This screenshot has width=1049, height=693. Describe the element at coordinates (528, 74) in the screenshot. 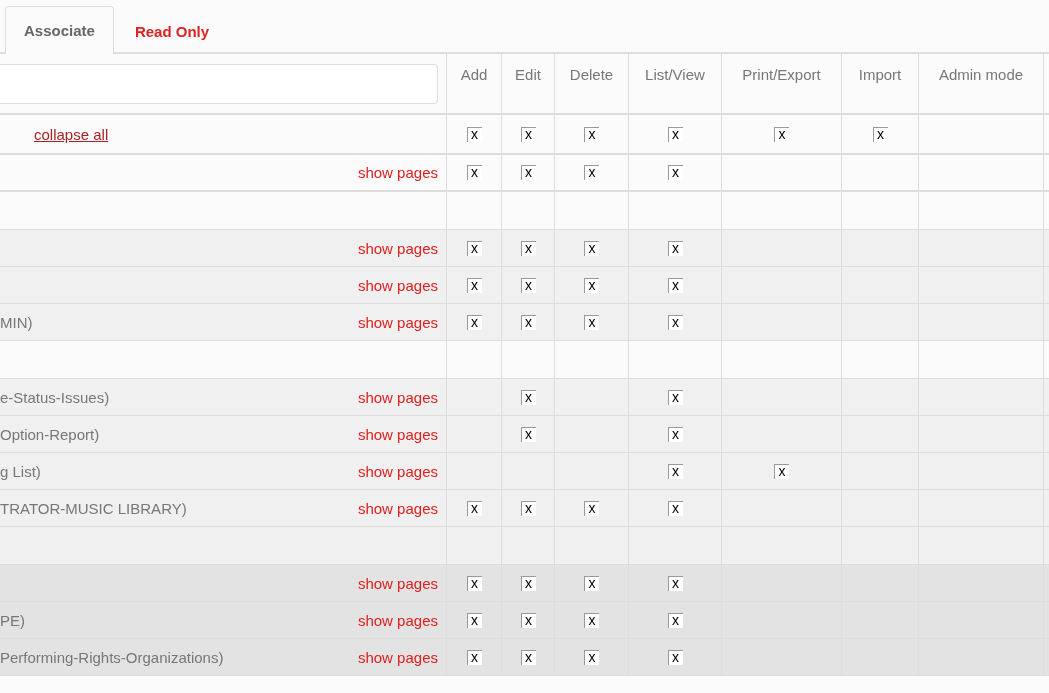

I see `column-header: Edit` at that location.